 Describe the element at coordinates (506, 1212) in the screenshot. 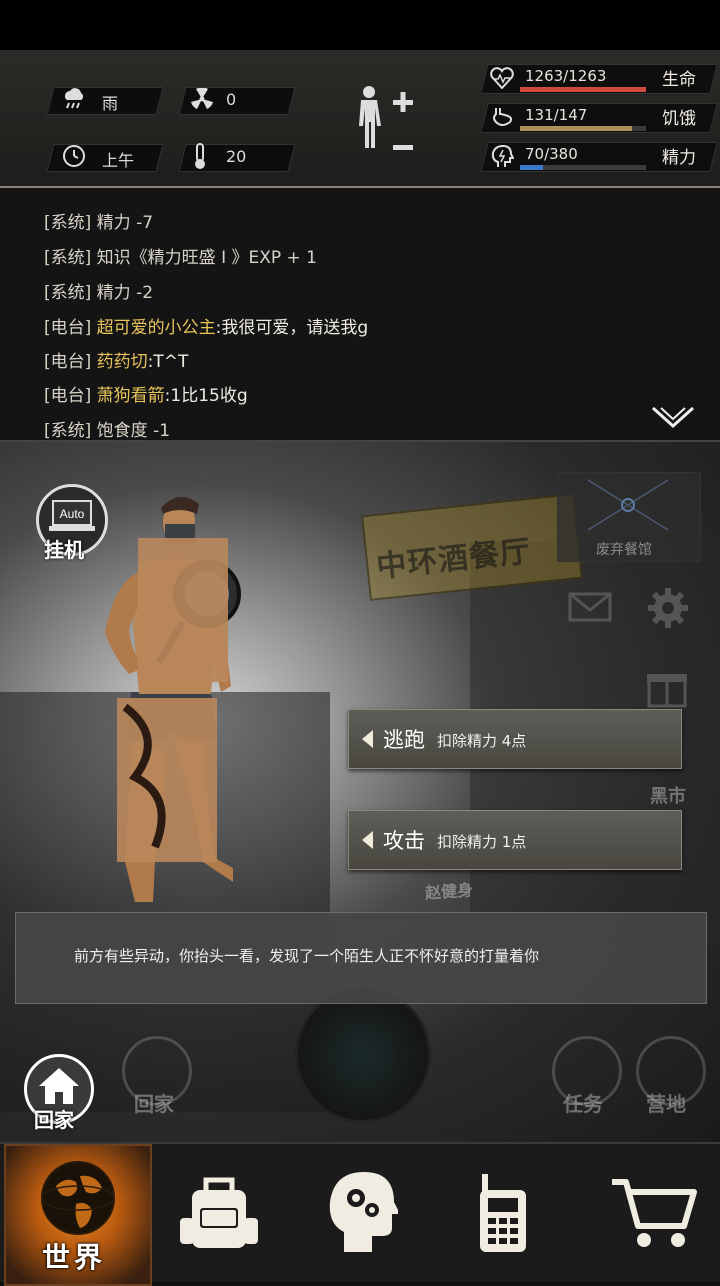

I see `walkie-talkie-icon` at that location.